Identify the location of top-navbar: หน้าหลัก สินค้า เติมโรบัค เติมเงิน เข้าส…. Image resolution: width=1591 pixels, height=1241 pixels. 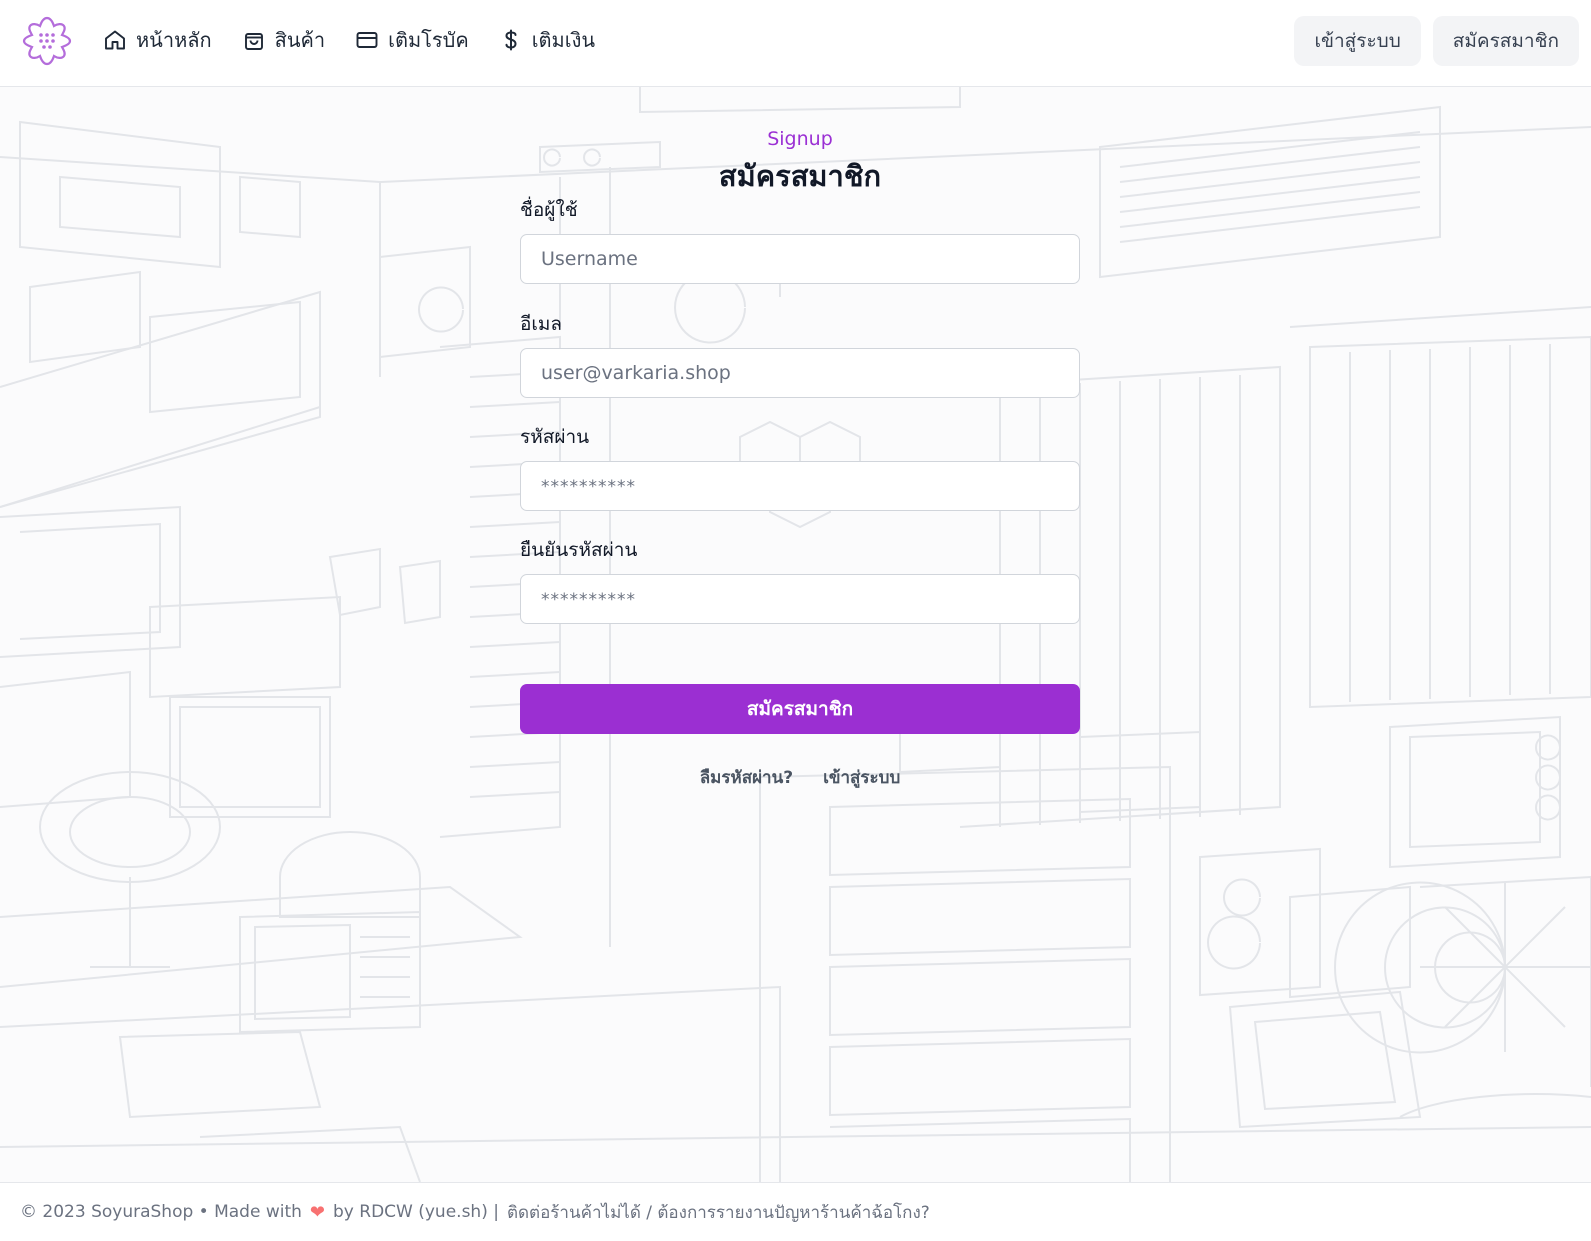
(795, 43).